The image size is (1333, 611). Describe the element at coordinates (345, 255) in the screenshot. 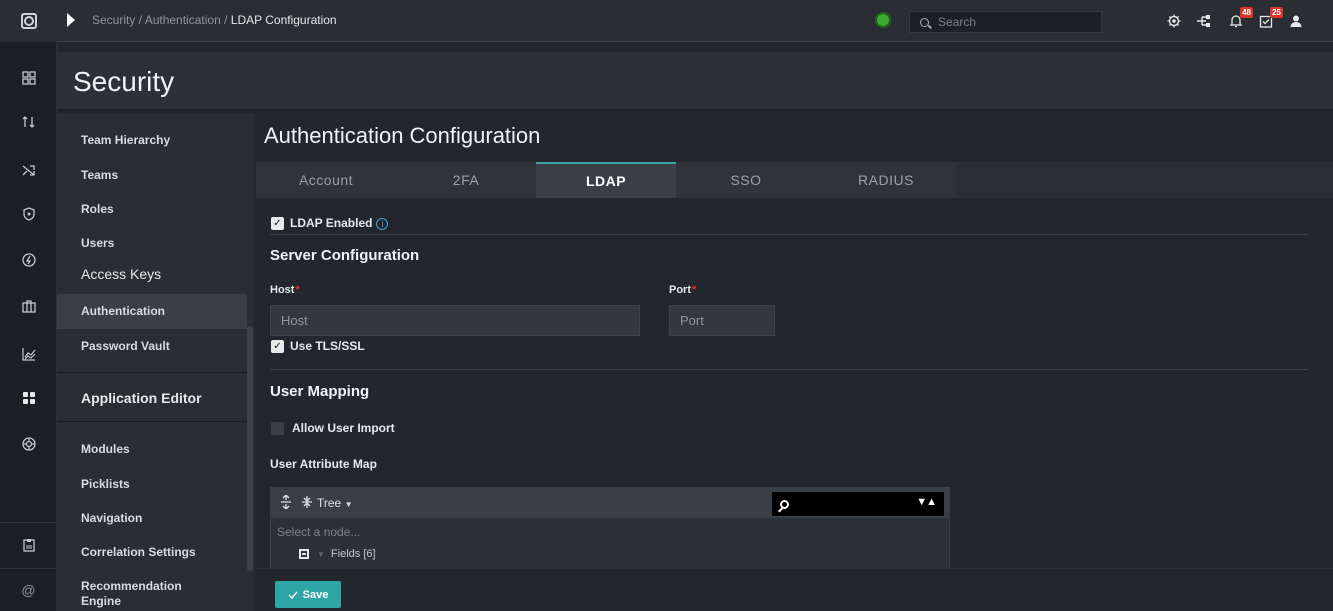

I see `server-config-heading: Server Configuration` at that location.